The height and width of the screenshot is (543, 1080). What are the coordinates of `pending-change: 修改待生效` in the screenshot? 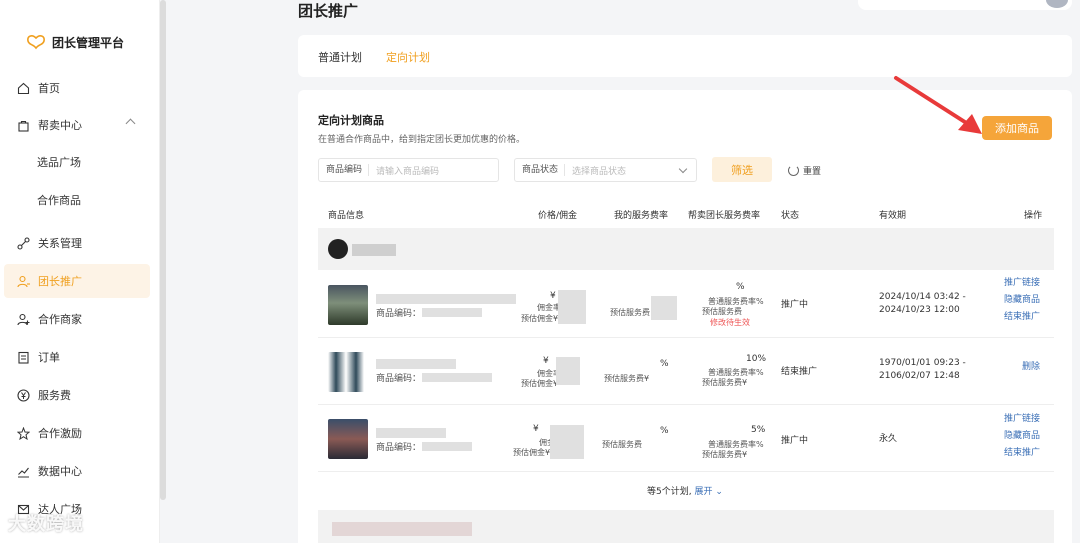 It's located at (730, 322).